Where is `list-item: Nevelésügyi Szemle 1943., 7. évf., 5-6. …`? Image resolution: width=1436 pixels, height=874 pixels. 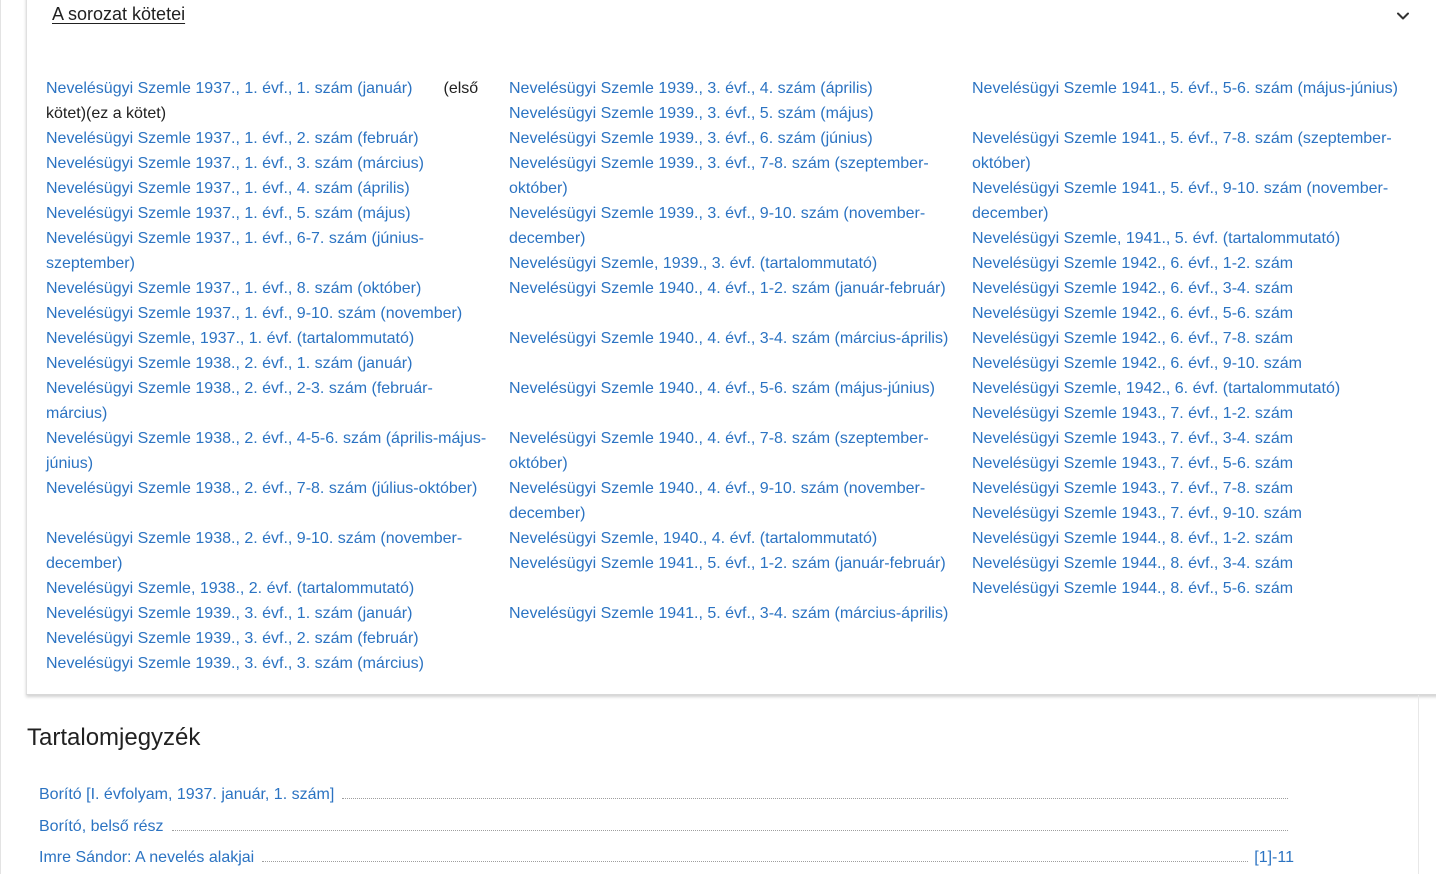 list-item: Nevelésügyi Szemle 1943., 7. évf., 5-6. … is located at coordinates (1192, 463).